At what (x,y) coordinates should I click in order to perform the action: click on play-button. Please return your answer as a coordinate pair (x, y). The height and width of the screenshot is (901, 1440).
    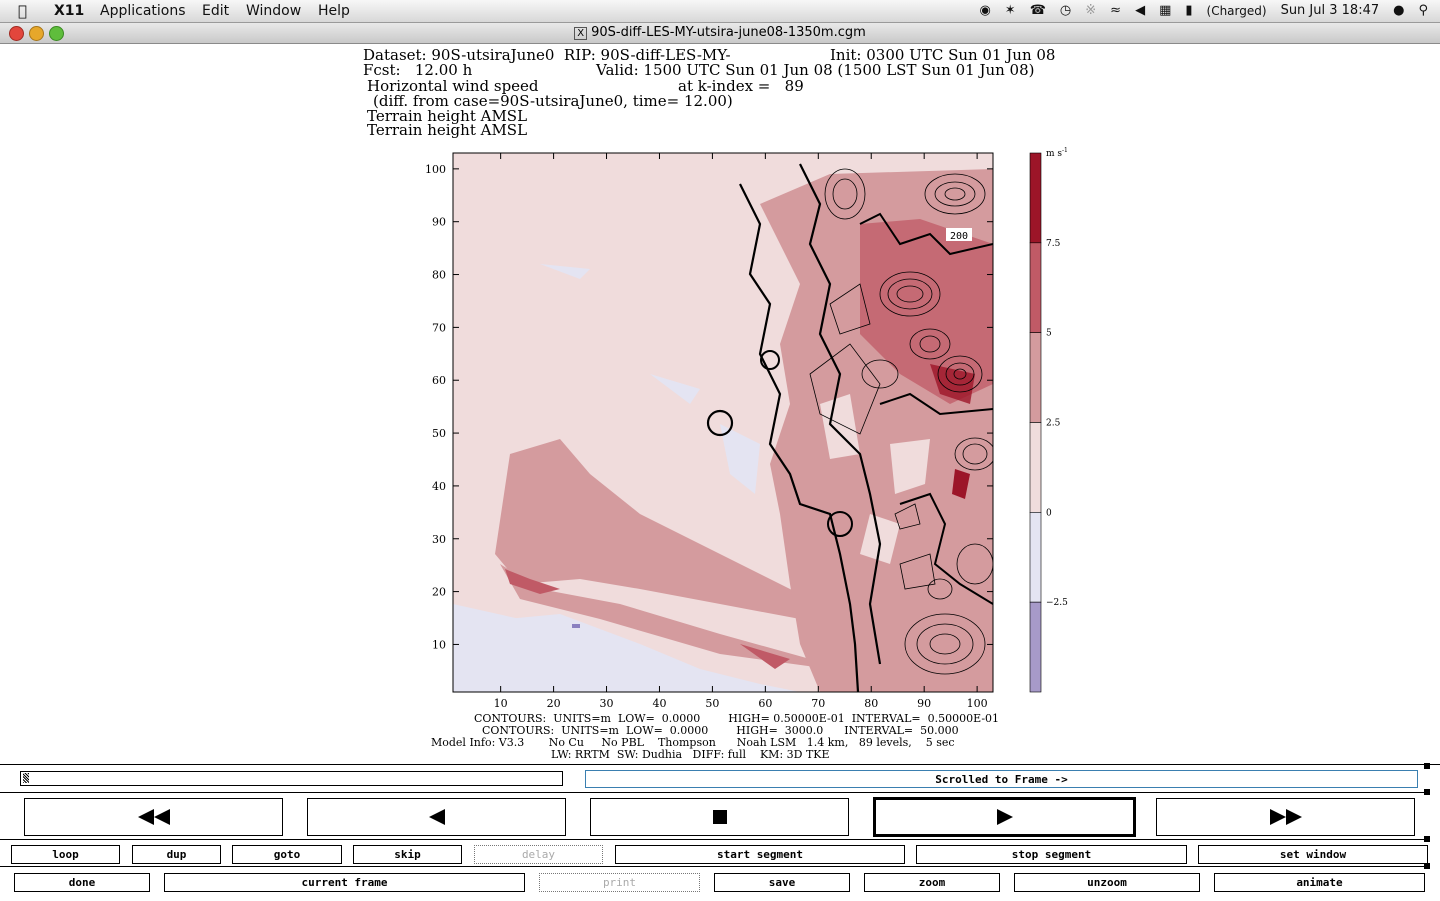
    Looking at the image, I should click on (1004, 817).